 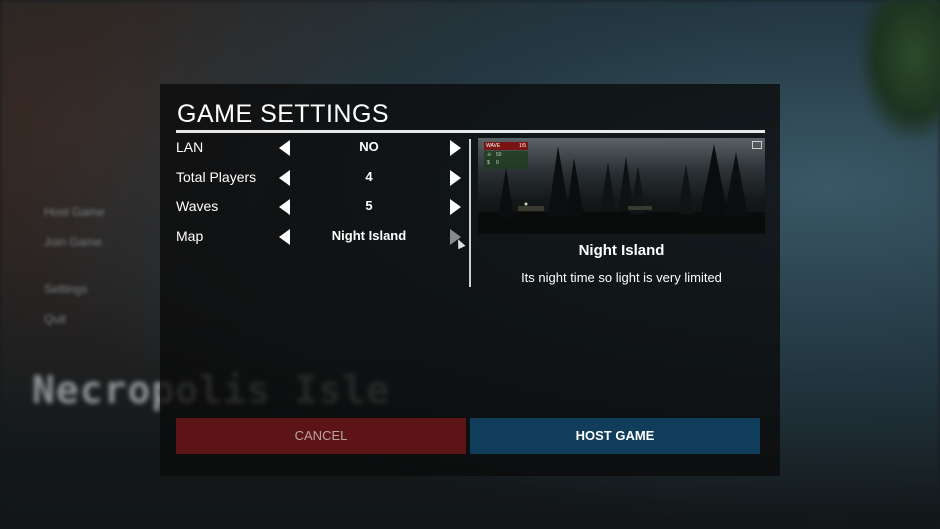 I want to click on preview-hud: WAVE 1/5 ☠ 50 $ 0, so click(x=506, y=155).